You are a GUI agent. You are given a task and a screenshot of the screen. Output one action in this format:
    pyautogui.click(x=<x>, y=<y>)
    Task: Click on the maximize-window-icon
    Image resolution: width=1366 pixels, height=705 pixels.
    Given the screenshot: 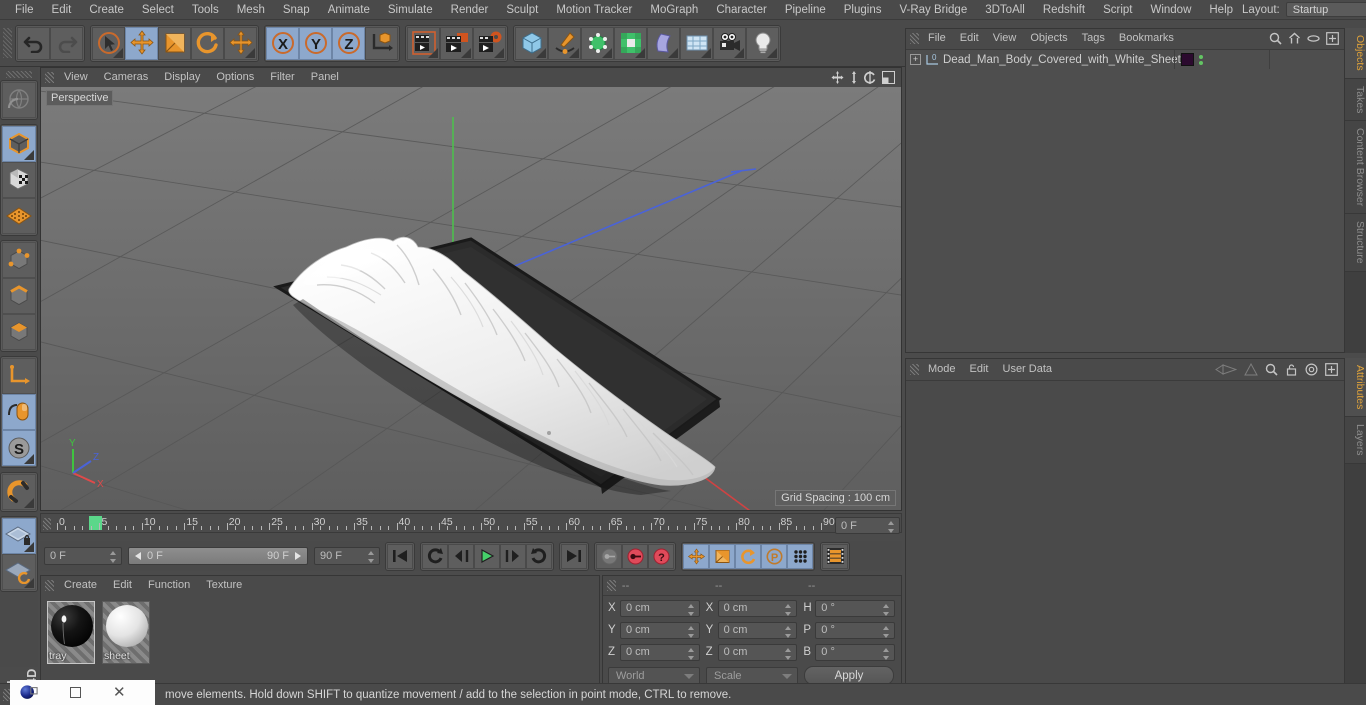 What is the action you would take?
    pyautogui.click(x=75, y=692)
    